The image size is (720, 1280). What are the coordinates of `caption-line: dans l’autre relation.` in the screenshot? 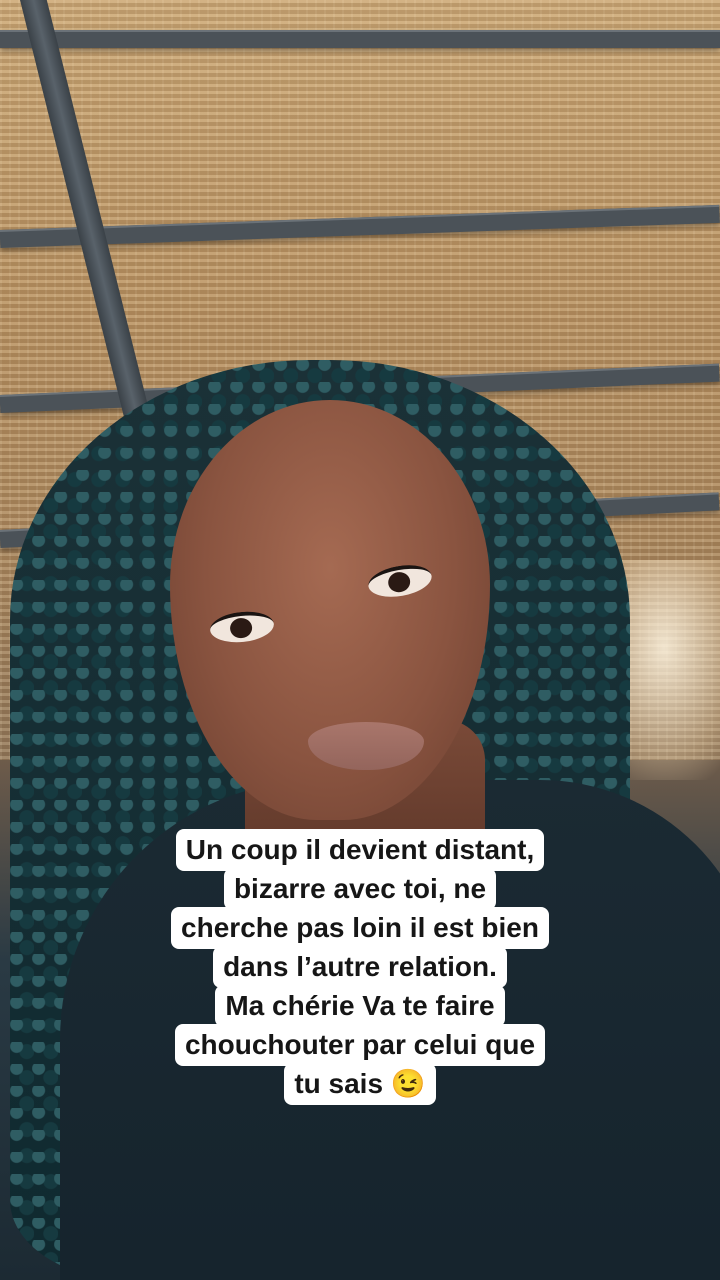 It's located at (360, 967).